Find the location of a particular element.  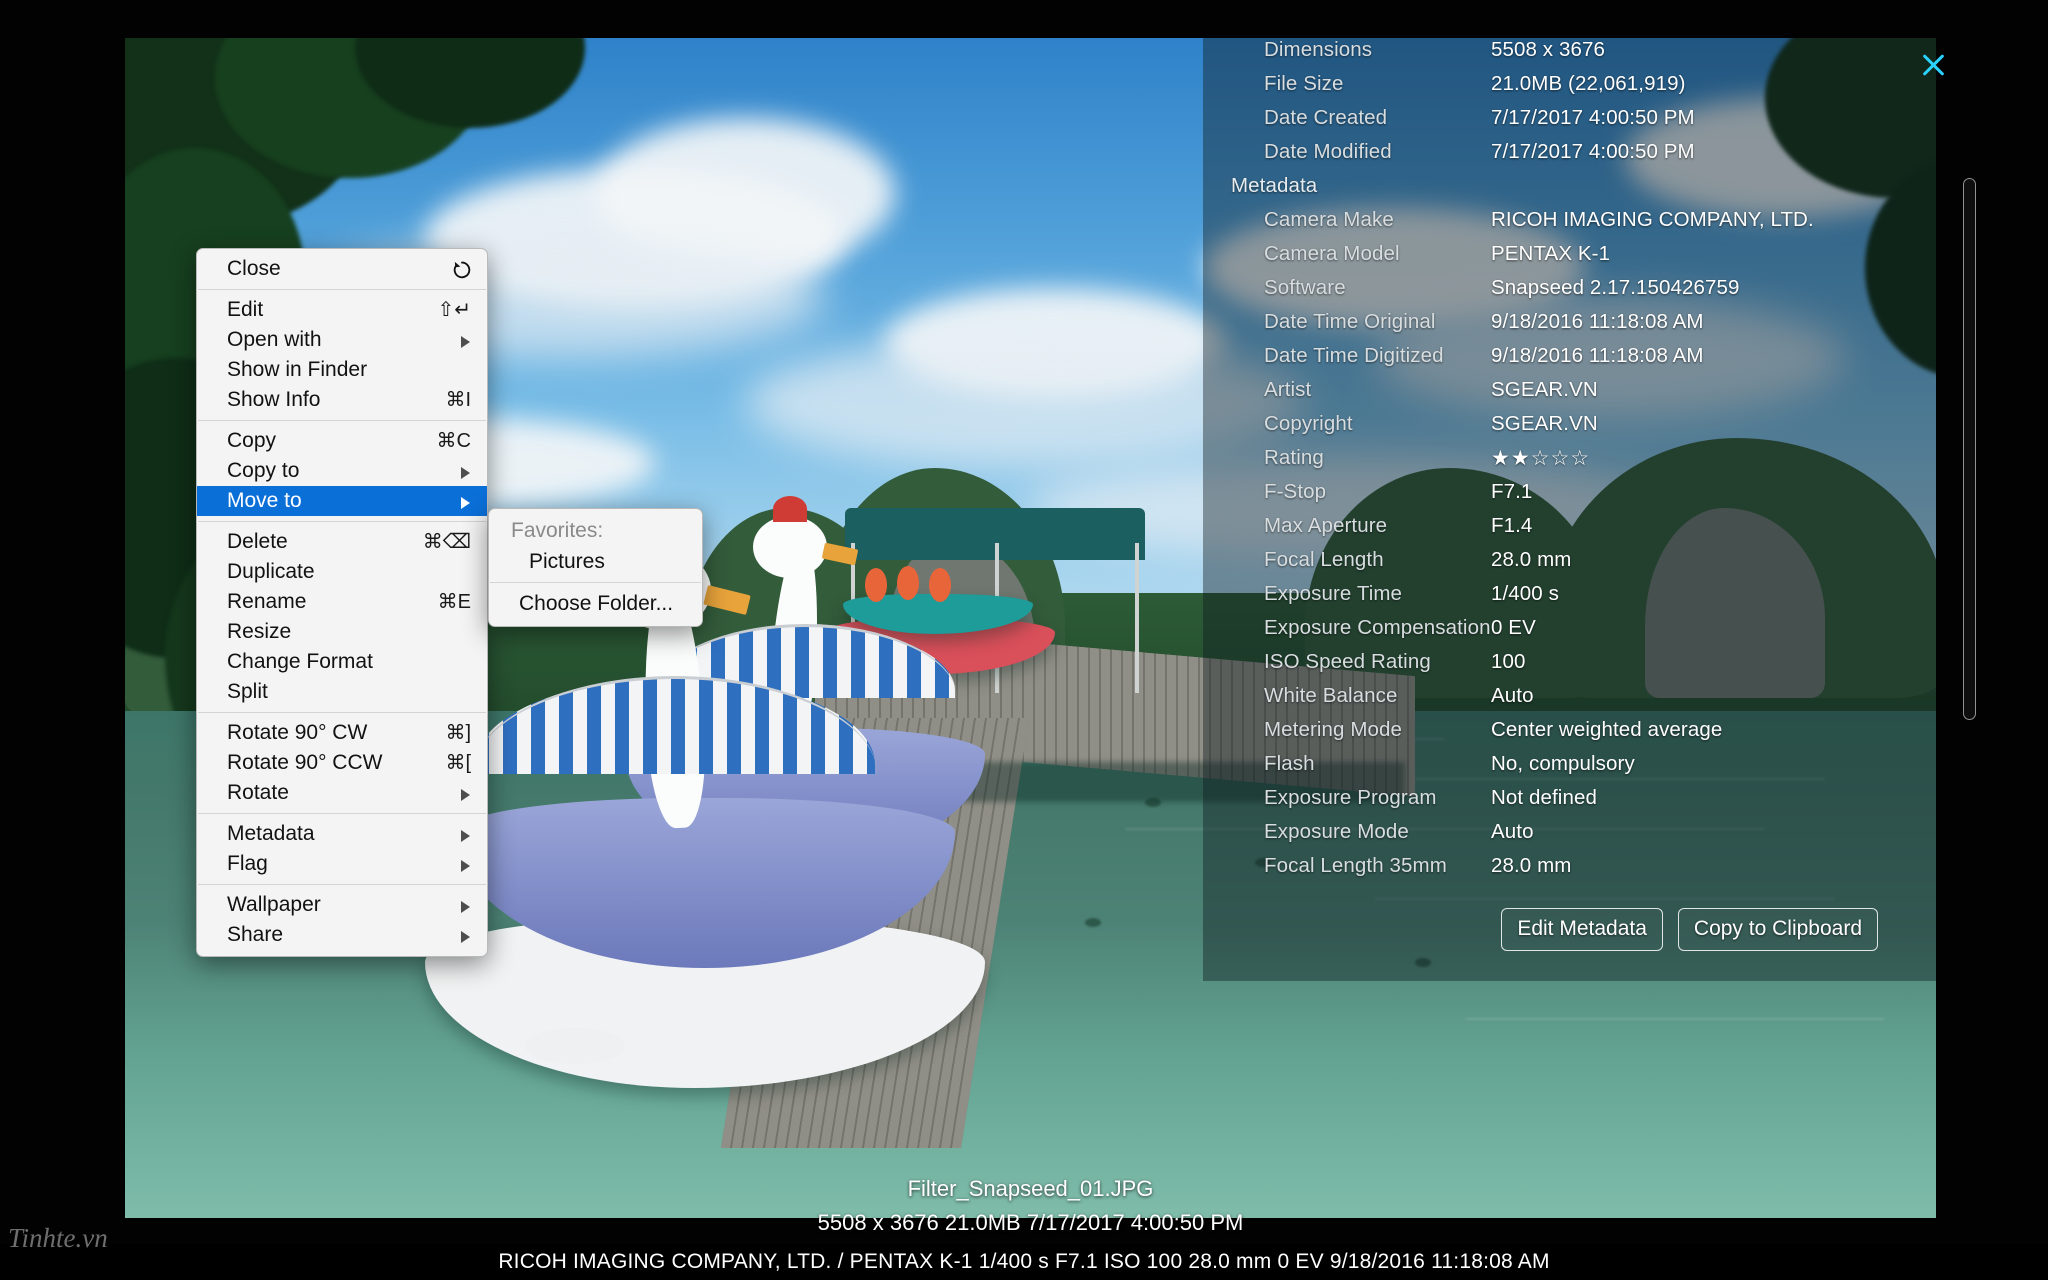

metadata-value: Snapseed 2.17.150426759 is located at coordinates (1615, 287).